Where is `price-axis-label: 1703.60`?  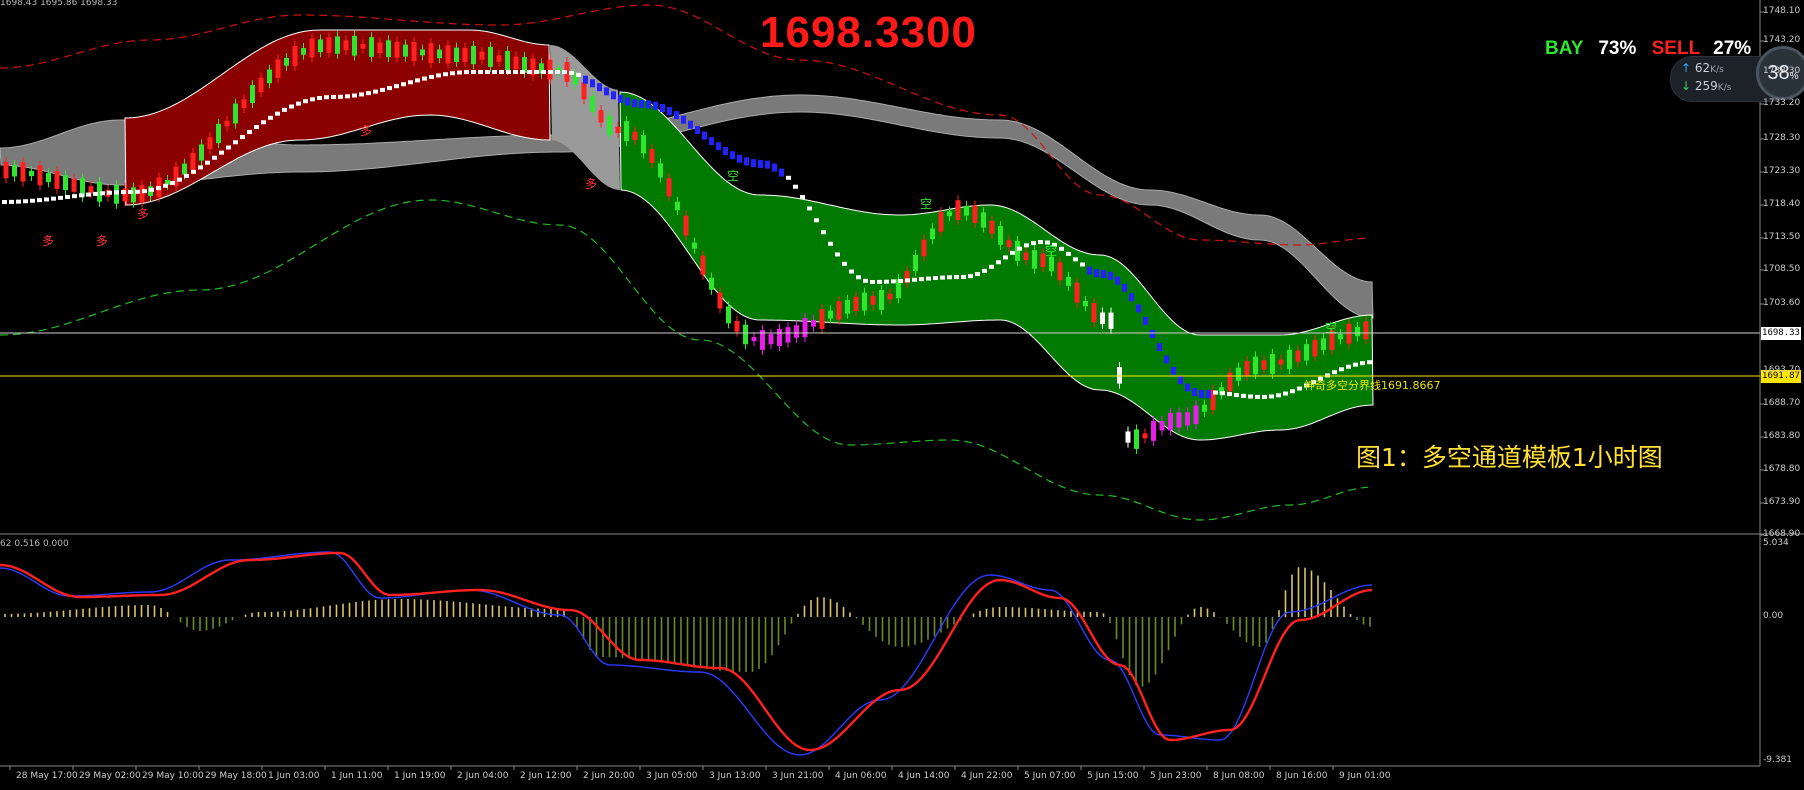 price-axis-label: 1703.60 is located at coordinates (1782, 303).